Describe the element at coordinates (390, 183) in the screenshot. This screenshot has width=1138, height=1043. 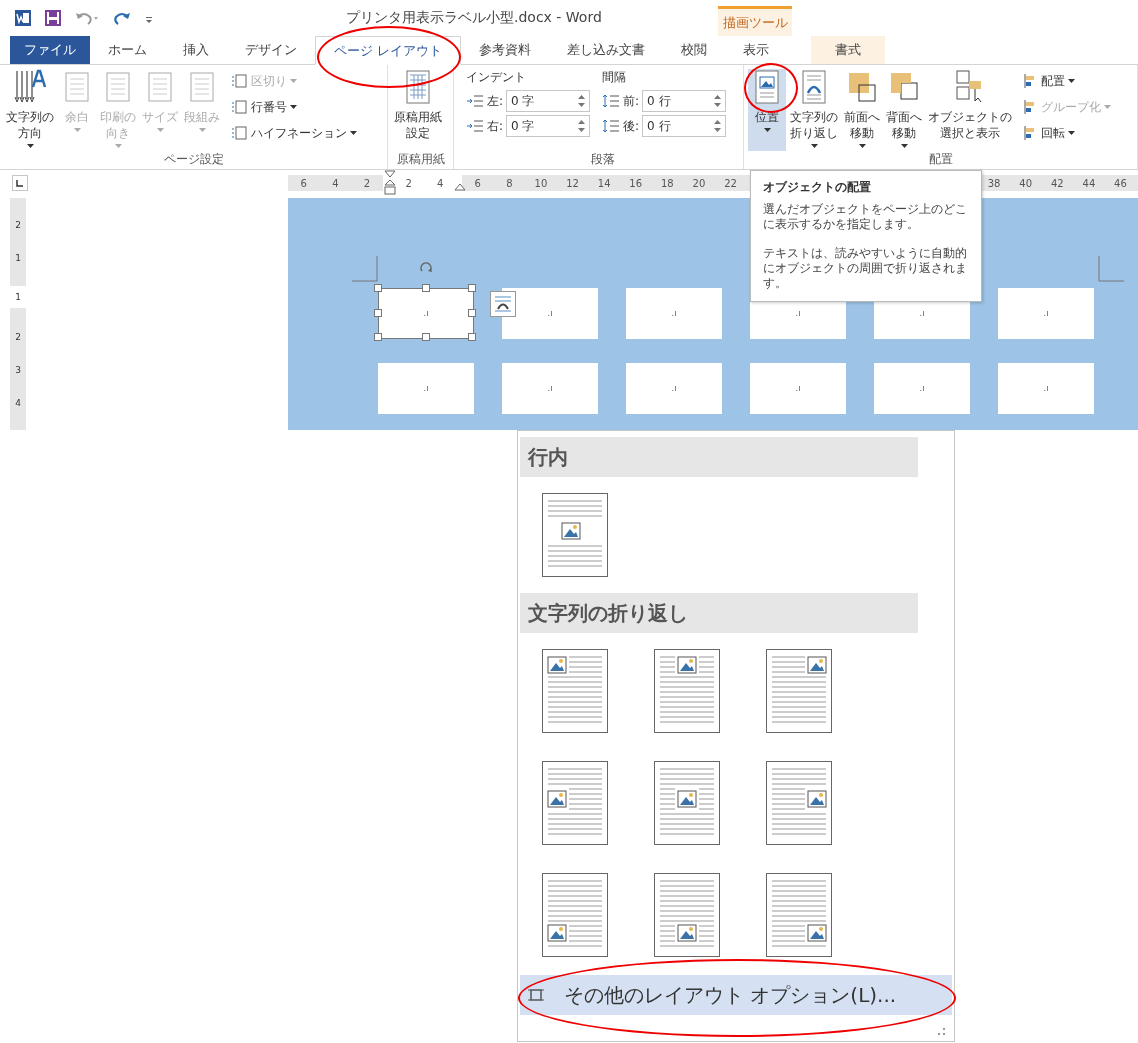
I see `indent-marker-icon` at that location.